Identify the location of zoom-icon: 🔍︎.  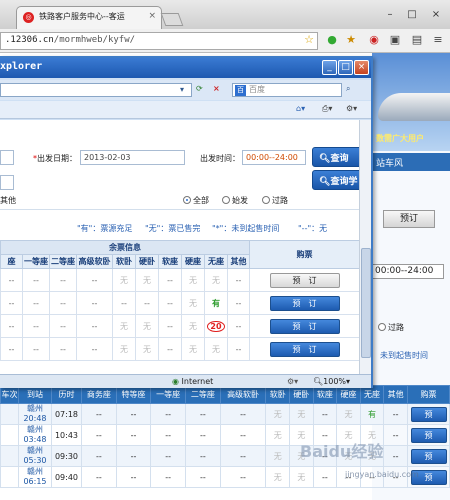
(318, 381).